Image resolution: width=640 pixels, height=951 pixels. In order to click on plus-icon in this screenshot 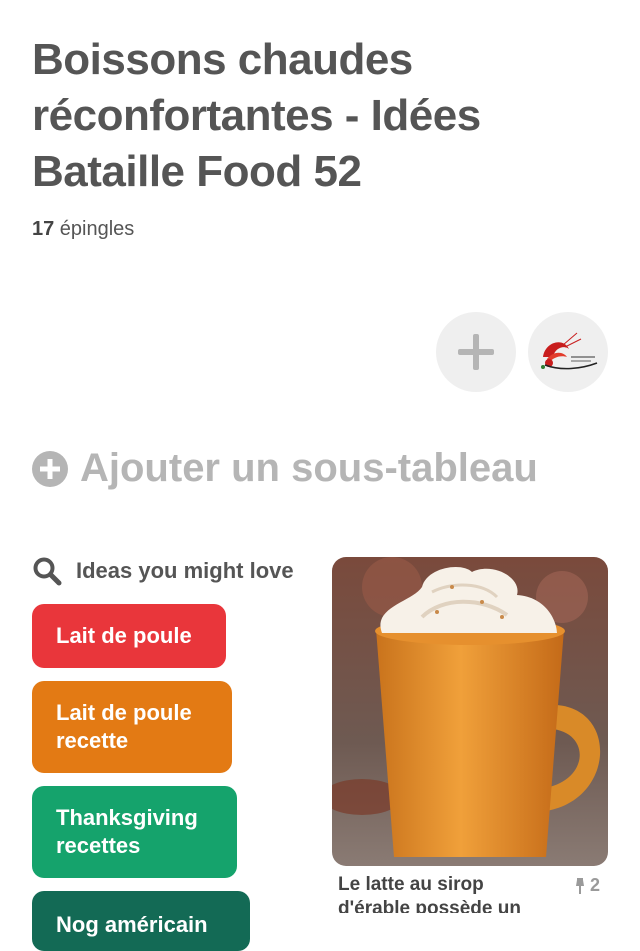, I will do `click(476, 352)`.